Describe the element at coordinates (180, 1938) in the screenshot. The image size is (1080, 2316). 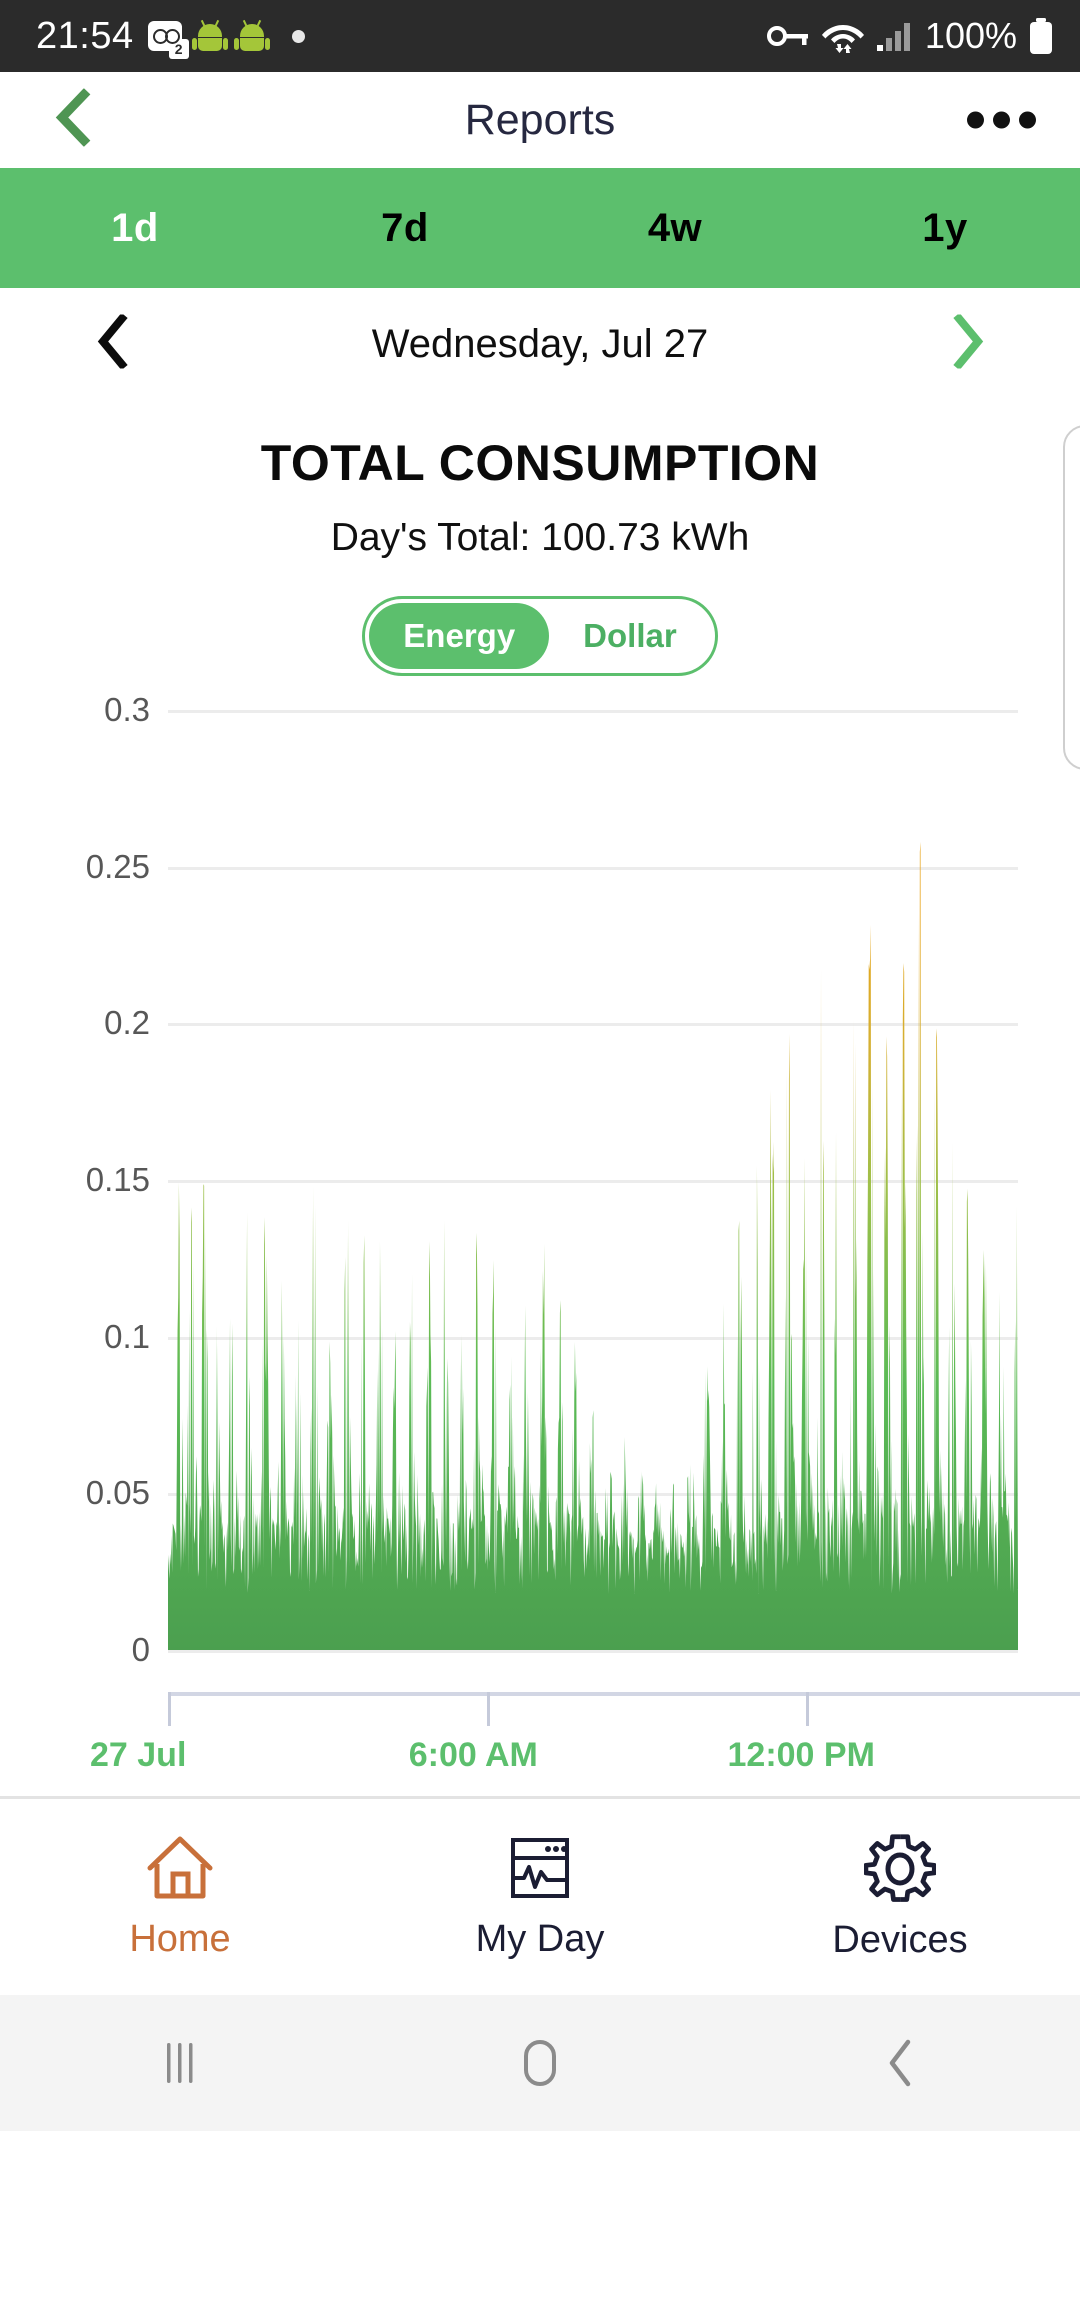
I see `nav-label-home: Home` at that location.